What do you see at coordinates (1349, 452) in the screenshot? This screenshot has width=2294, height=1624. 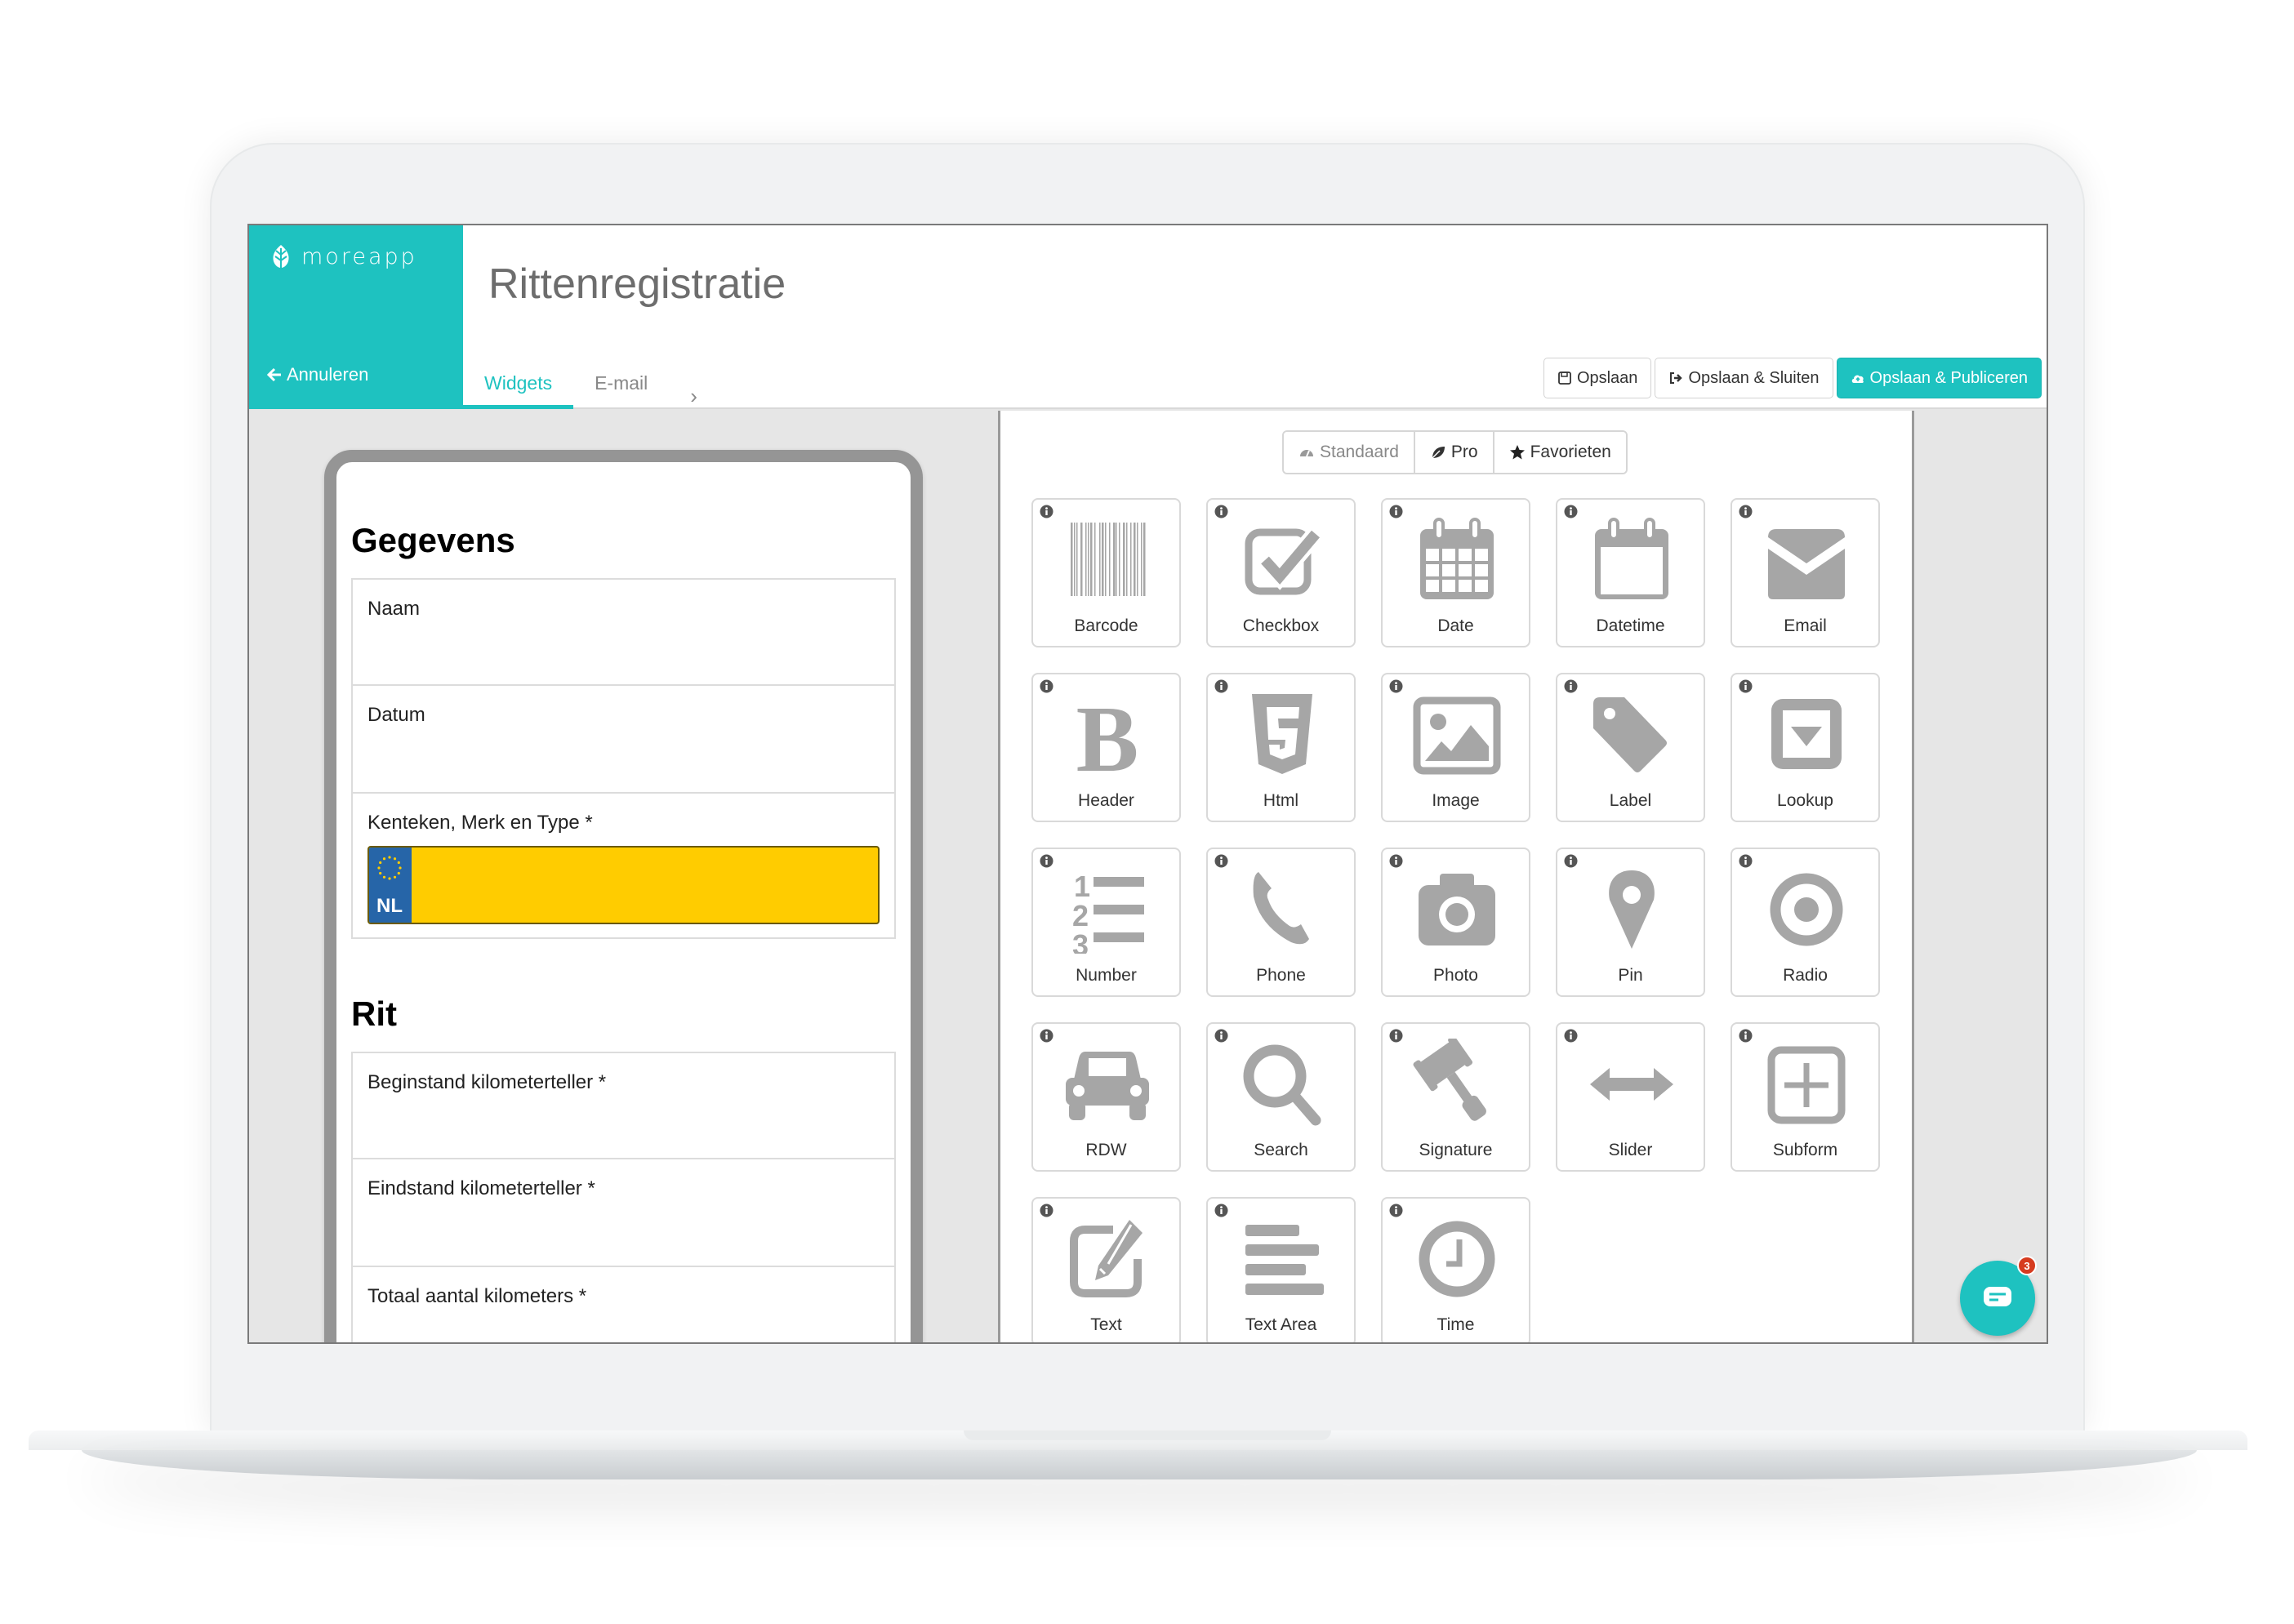 I see `category-standaard: Standaard` at bounding box center [1349, 452].